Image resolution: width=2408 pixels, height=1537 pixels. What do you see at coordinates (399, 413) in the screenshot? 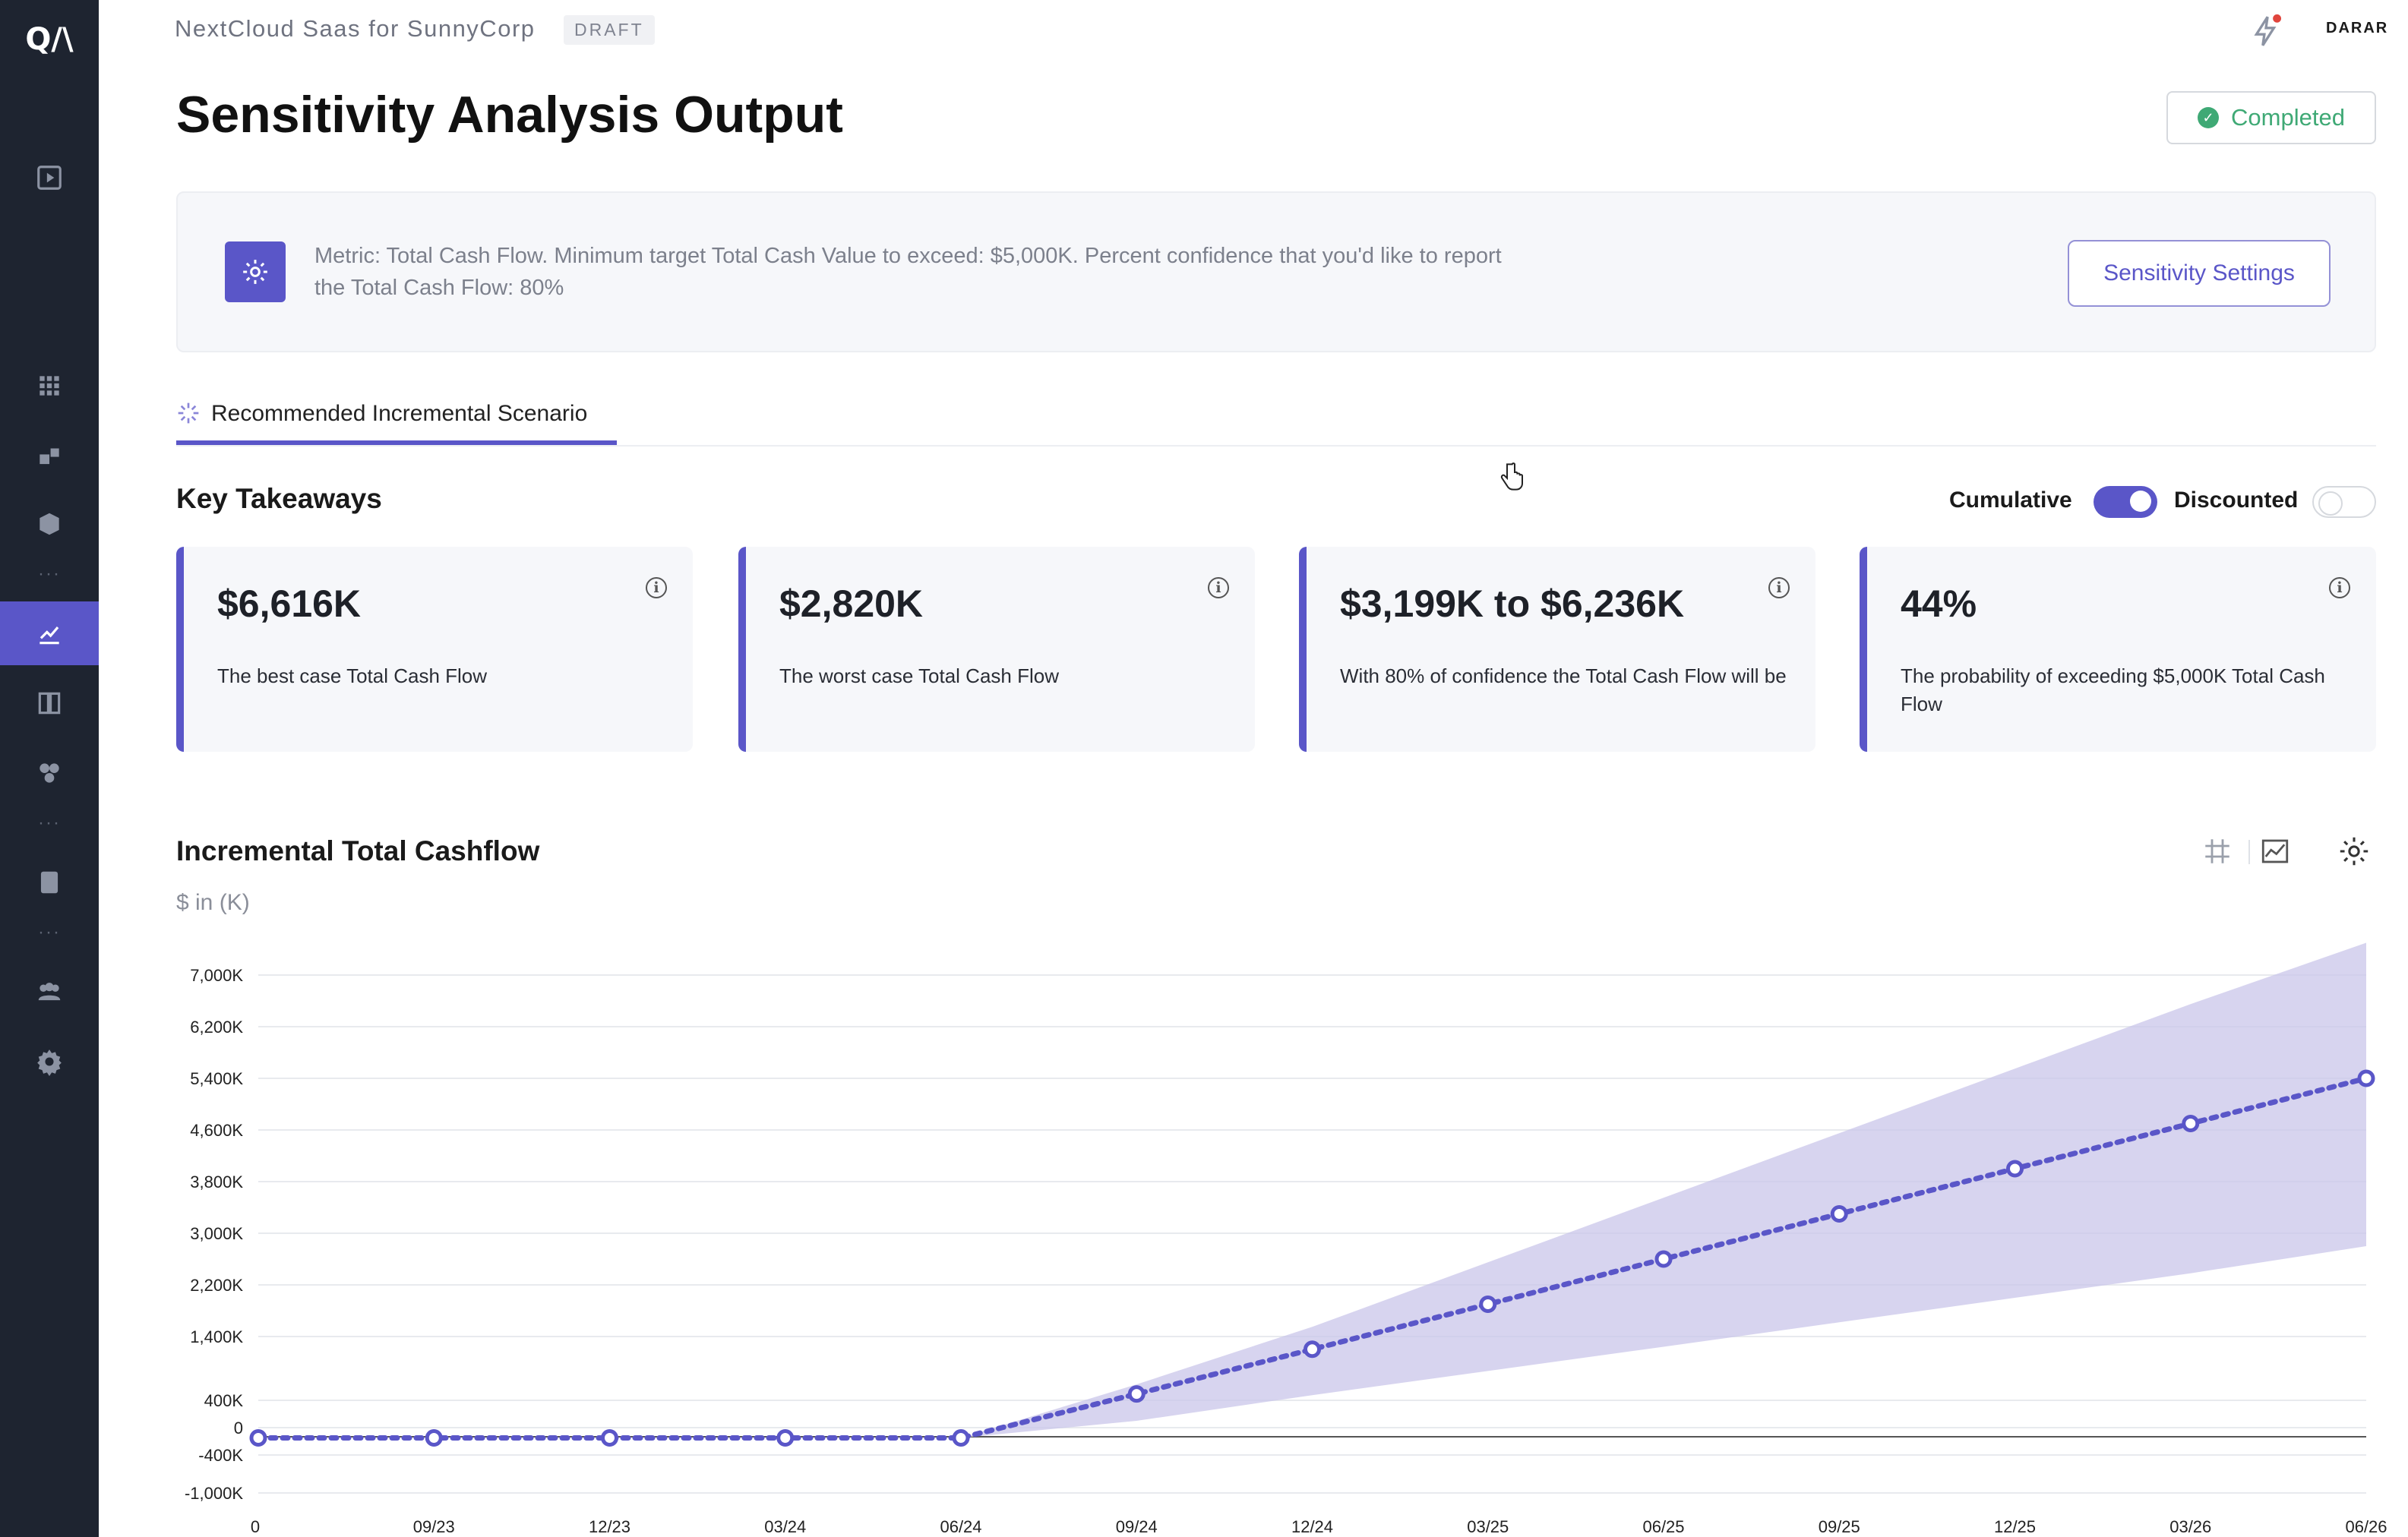
I see `tab-label: Recommended Incremental Scenario` at bounding box center [399, 413].